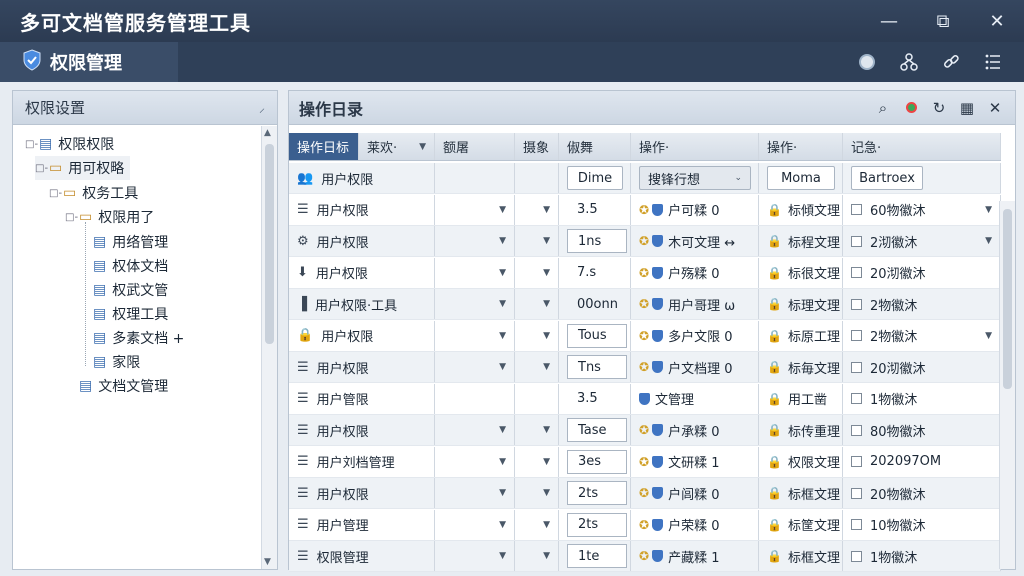 The width and height of the screenshot is (1024, 576). I want to click on column-header: 额屠, so click(475, 146).